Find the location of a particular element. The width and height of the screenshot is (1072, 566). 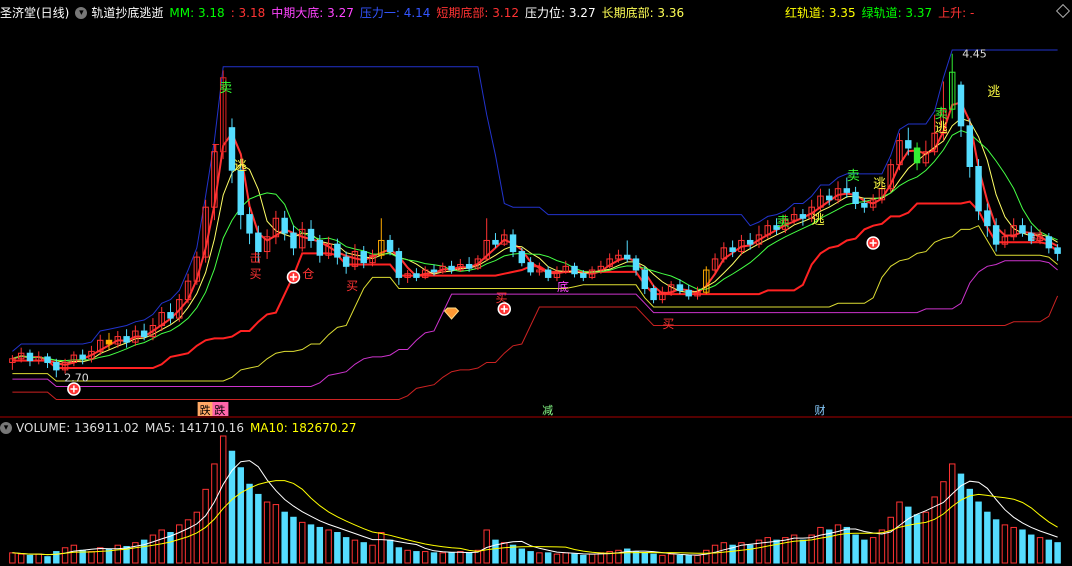

gap-signal: T is located at coordinates (215, 148).